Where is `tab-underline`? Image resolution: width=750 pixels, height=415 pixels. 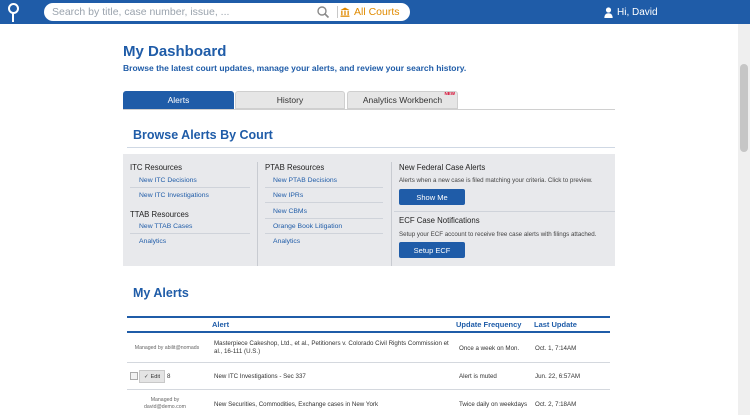 tab-underline is located at coordinates (369, 109).